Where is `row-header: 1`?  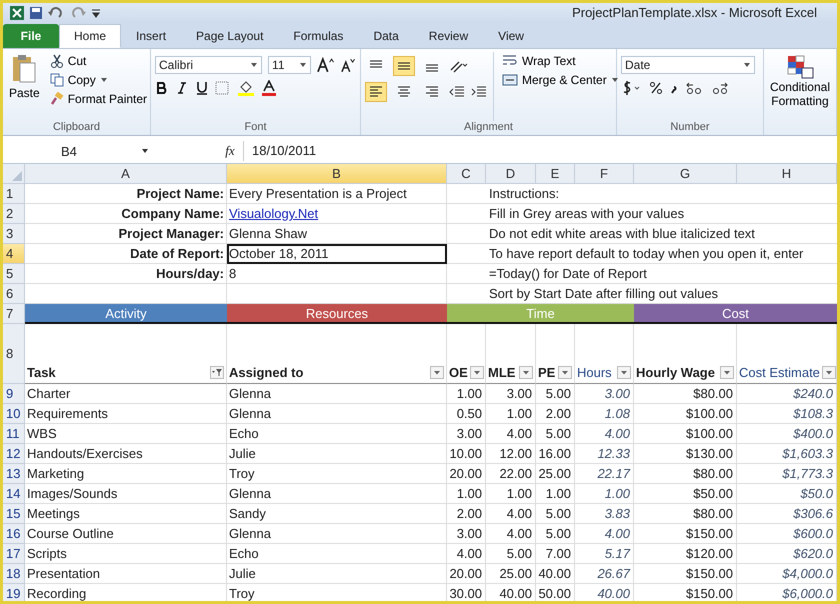
row-header: 1 is located at coordinates (14, 194).